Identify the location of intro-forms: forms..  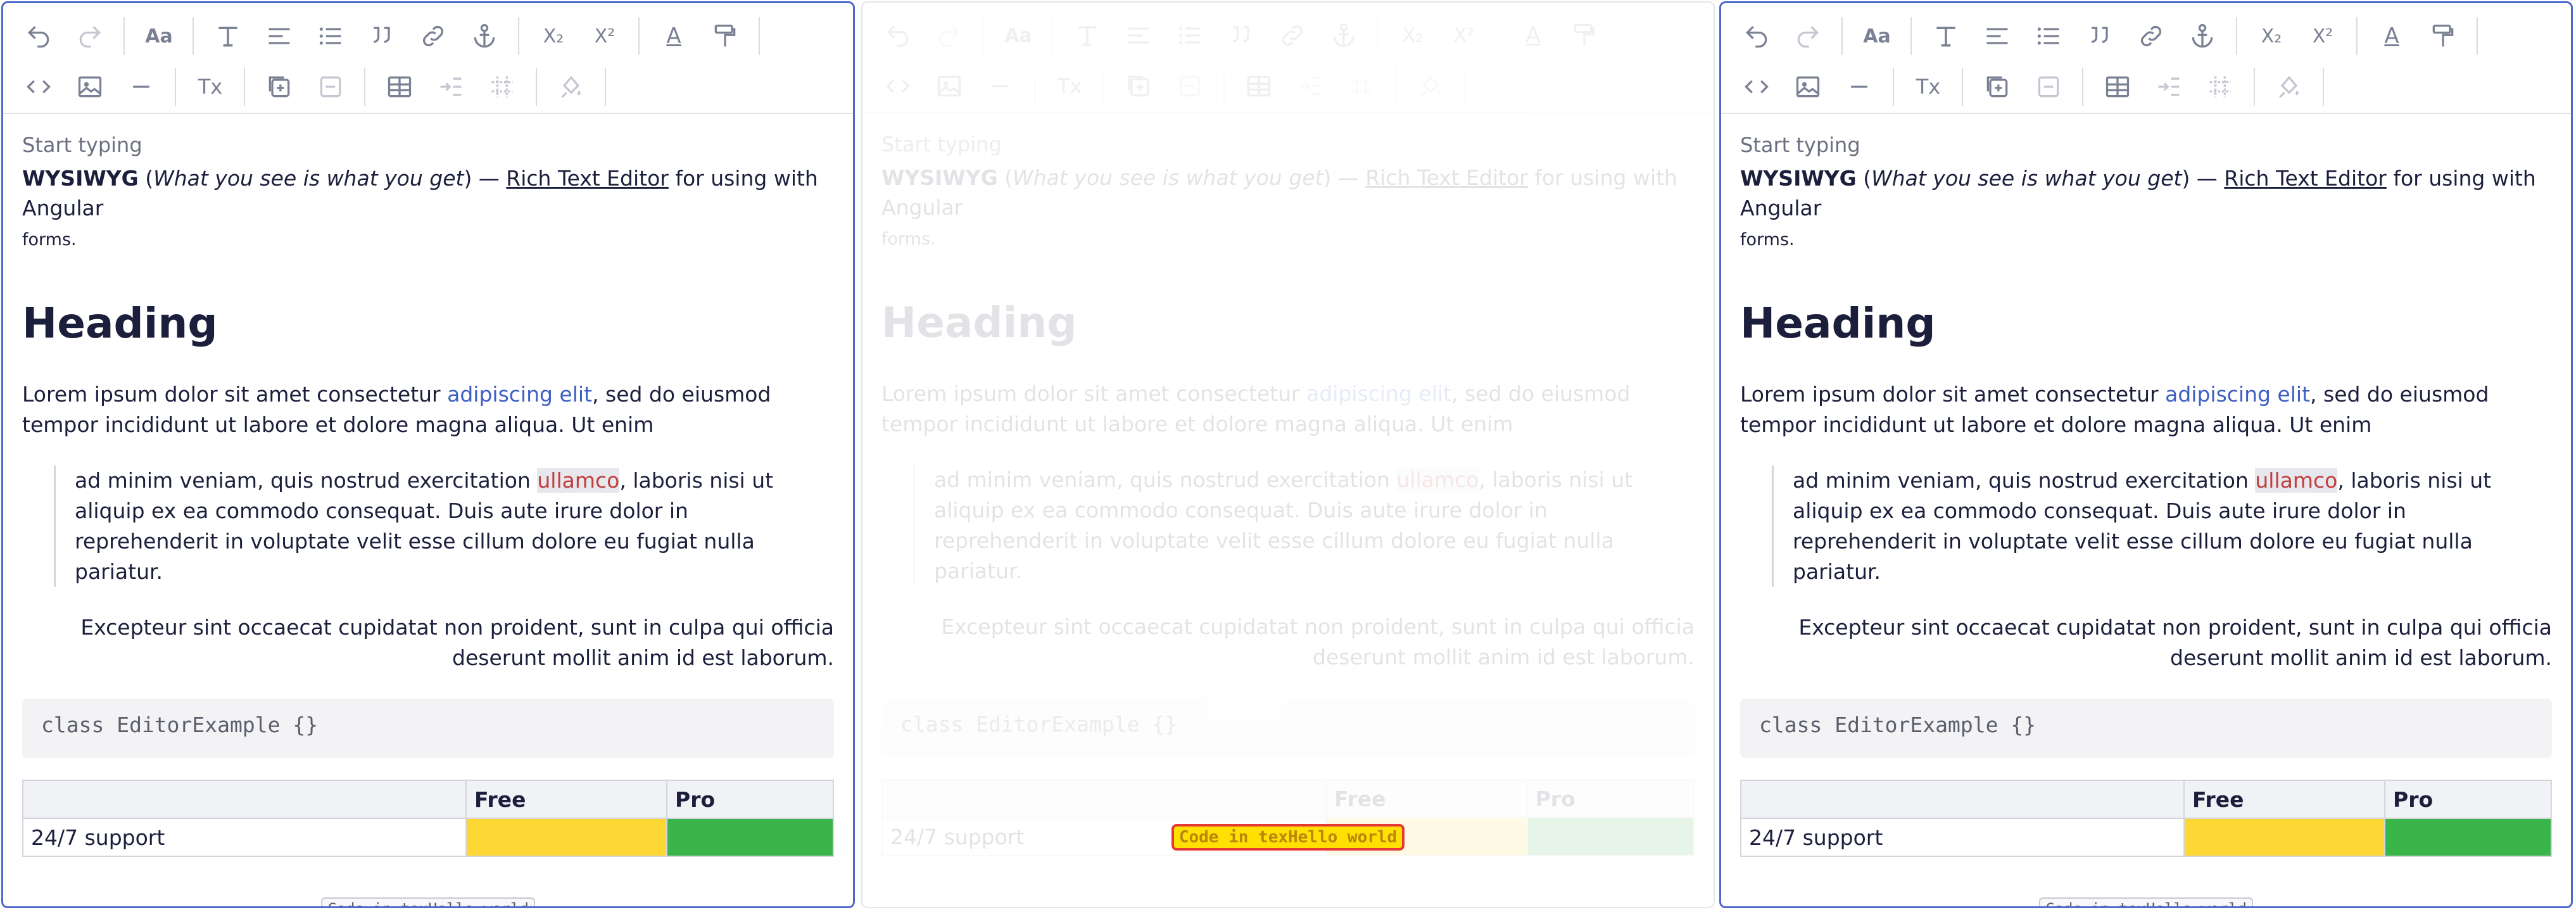
(908, 239).